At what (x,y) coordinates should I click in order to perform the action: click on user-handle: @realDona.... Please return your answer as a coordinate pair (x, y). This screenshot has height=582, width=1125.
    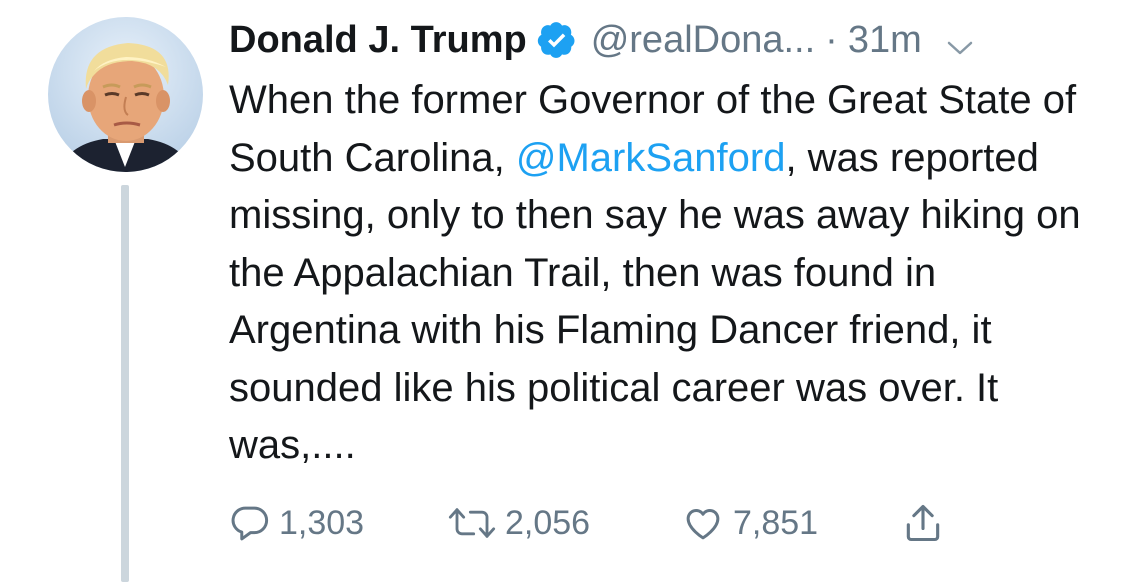
    Looking at the image, I should click on (703, 40).